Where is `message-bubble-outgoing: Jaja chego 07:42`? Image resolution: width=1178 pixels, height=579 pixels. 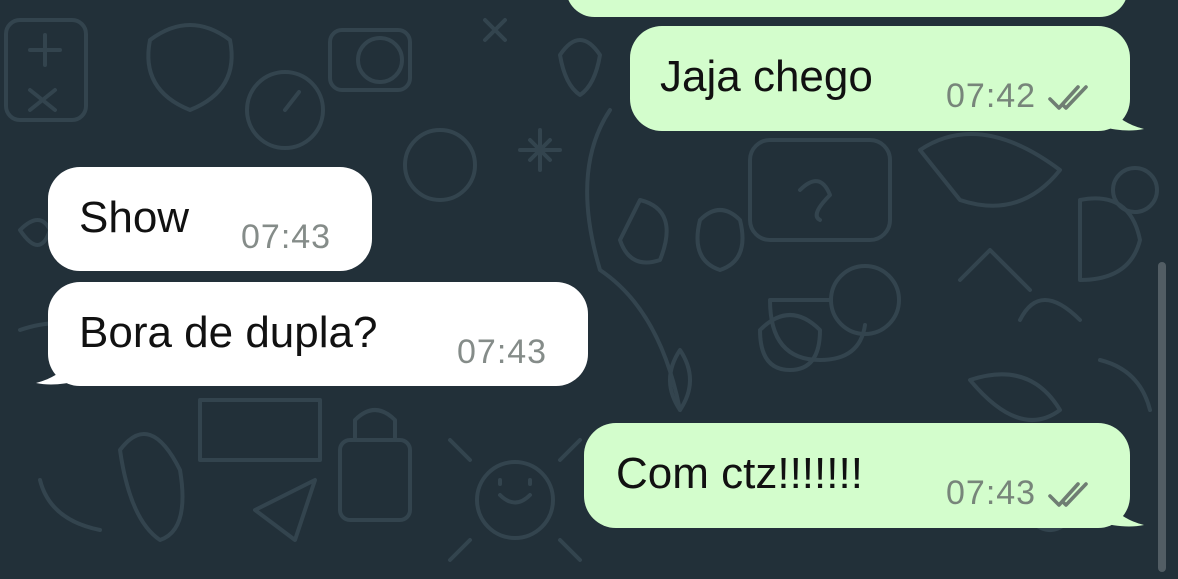 message-bubble-outgoing: Jaja chego 07:42 is located at coordinates (880, 78).